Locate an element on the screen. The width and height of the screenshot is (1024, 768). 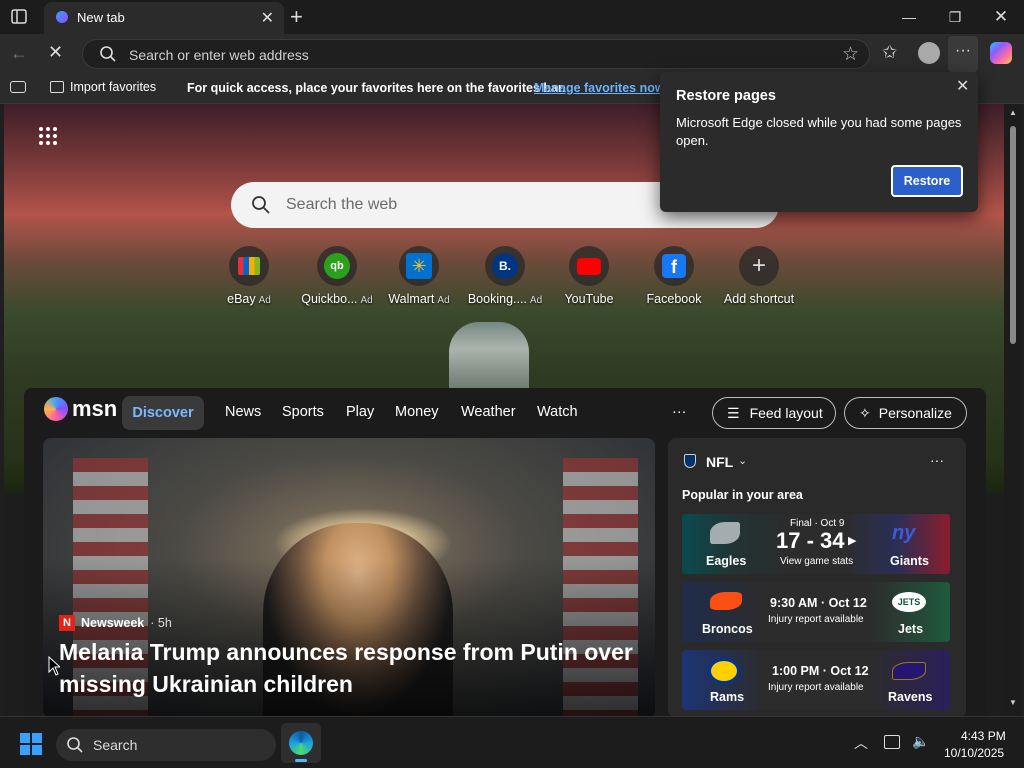
tab-sports: Sports is located at coordinates (303, 412).